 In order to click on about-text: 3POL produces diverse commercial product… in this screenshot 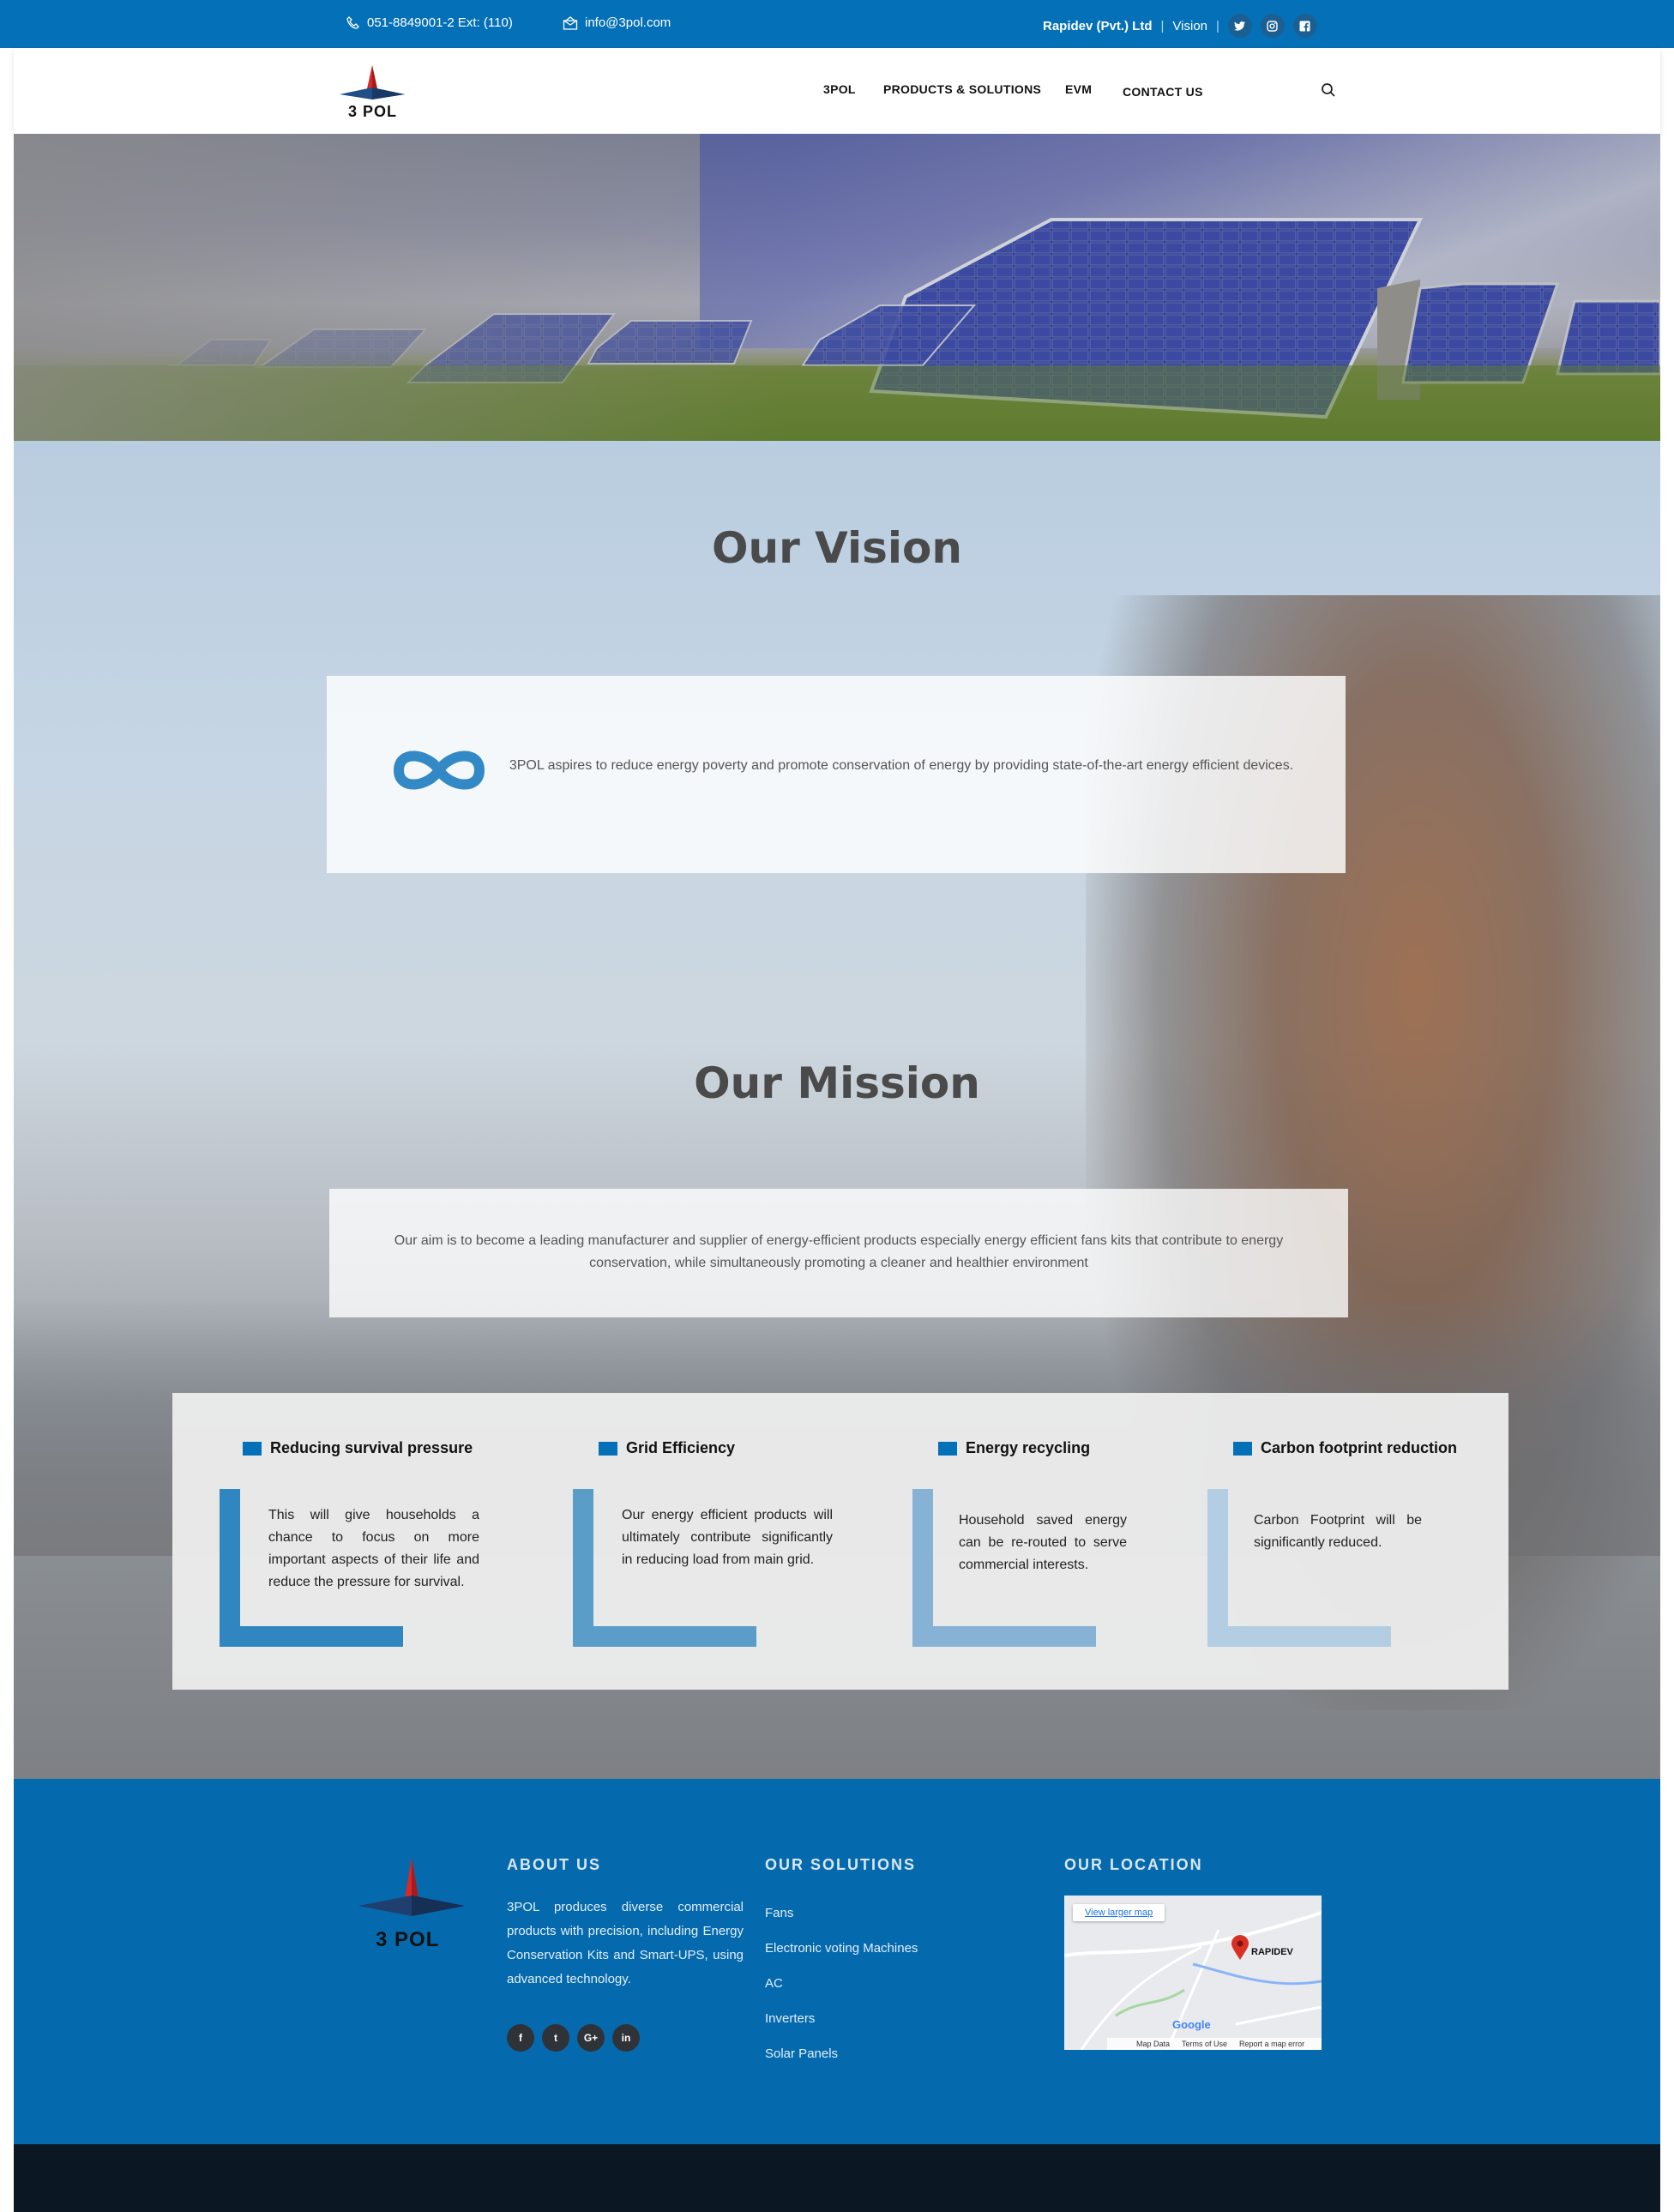, I will do `click(625, 1943)`.